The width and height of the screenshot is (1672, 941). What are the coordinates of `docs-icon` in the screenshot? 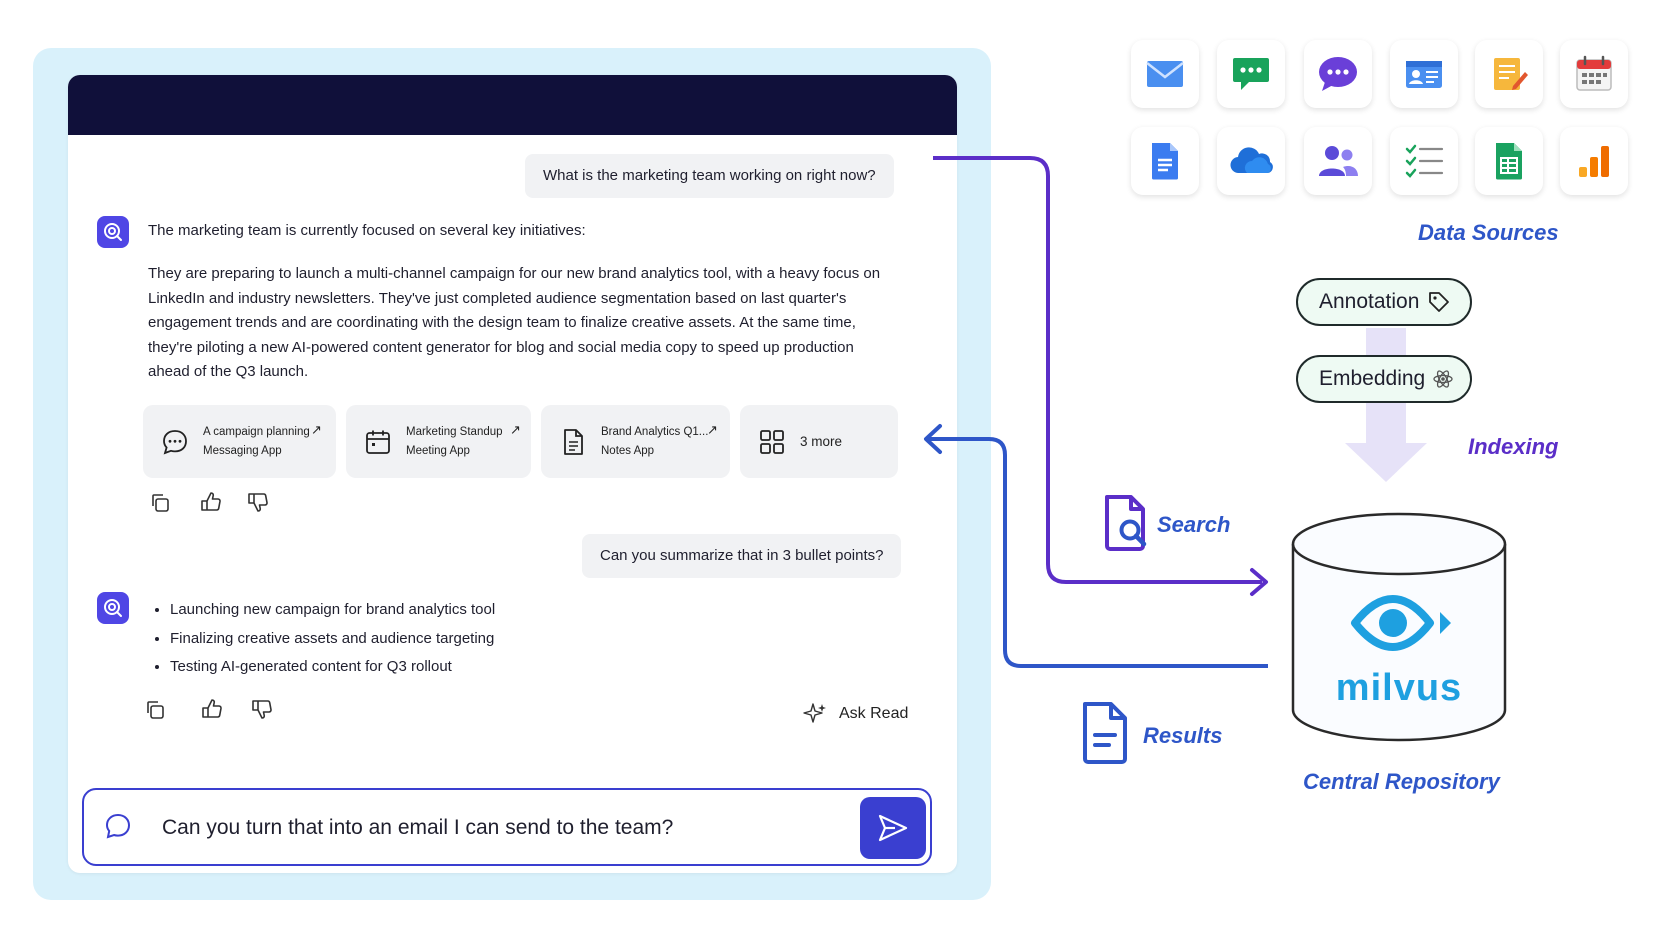 It's located at (1165, 161).